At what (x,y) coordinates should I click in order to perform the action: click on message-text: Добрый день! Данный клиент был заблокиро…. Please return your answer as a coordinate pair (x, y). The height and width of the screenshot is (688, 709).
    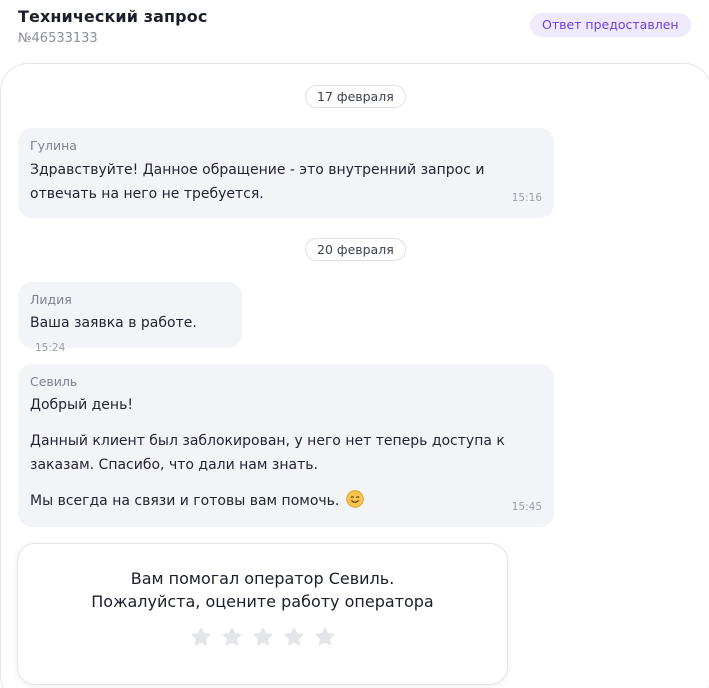
    Looking at the image, I should click on (286, 454).